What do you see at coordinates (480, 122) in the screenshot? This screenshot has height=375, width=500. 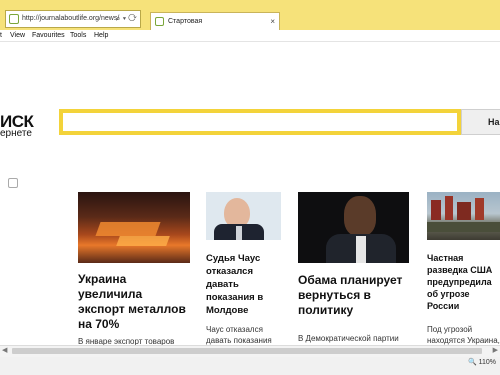 I see `search-button: Най` at bounding box center [480, 122].